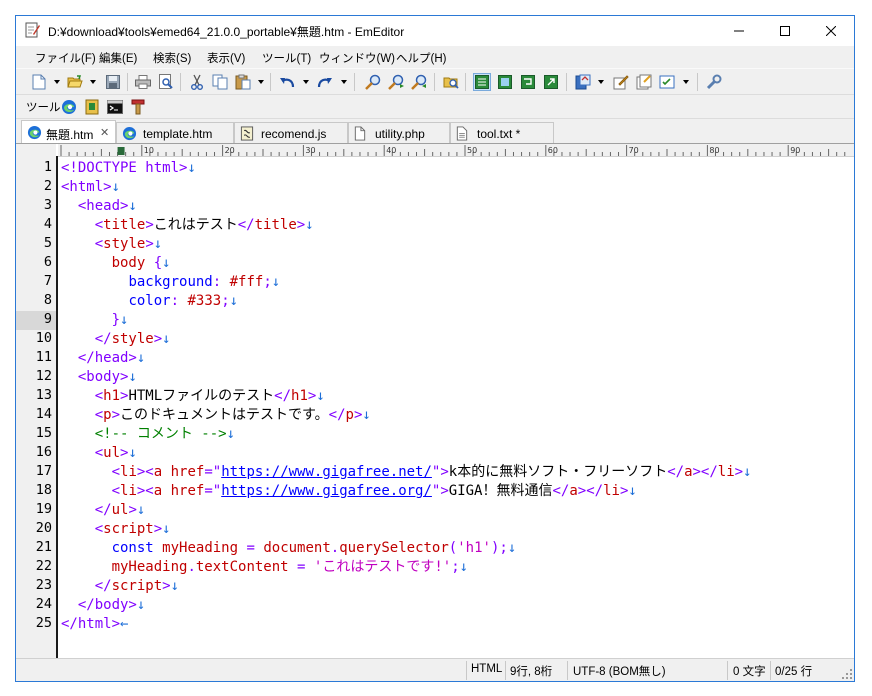  I want to click on print-preview-button, so click(166, 82).